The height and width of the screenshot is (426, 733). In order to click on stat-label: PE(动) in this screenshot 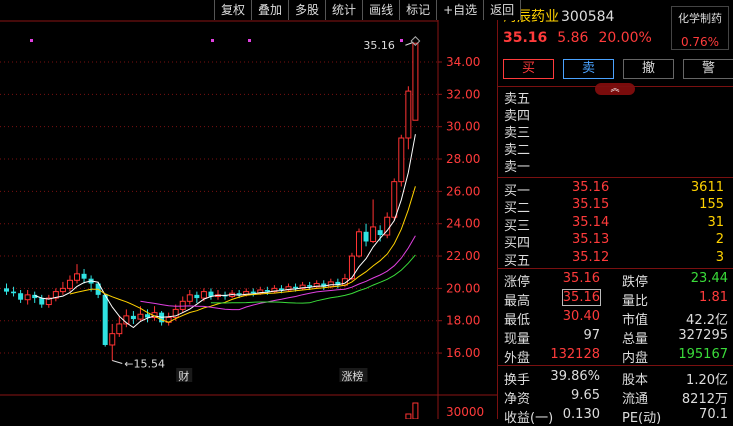, I will do `click(642, 418)`.